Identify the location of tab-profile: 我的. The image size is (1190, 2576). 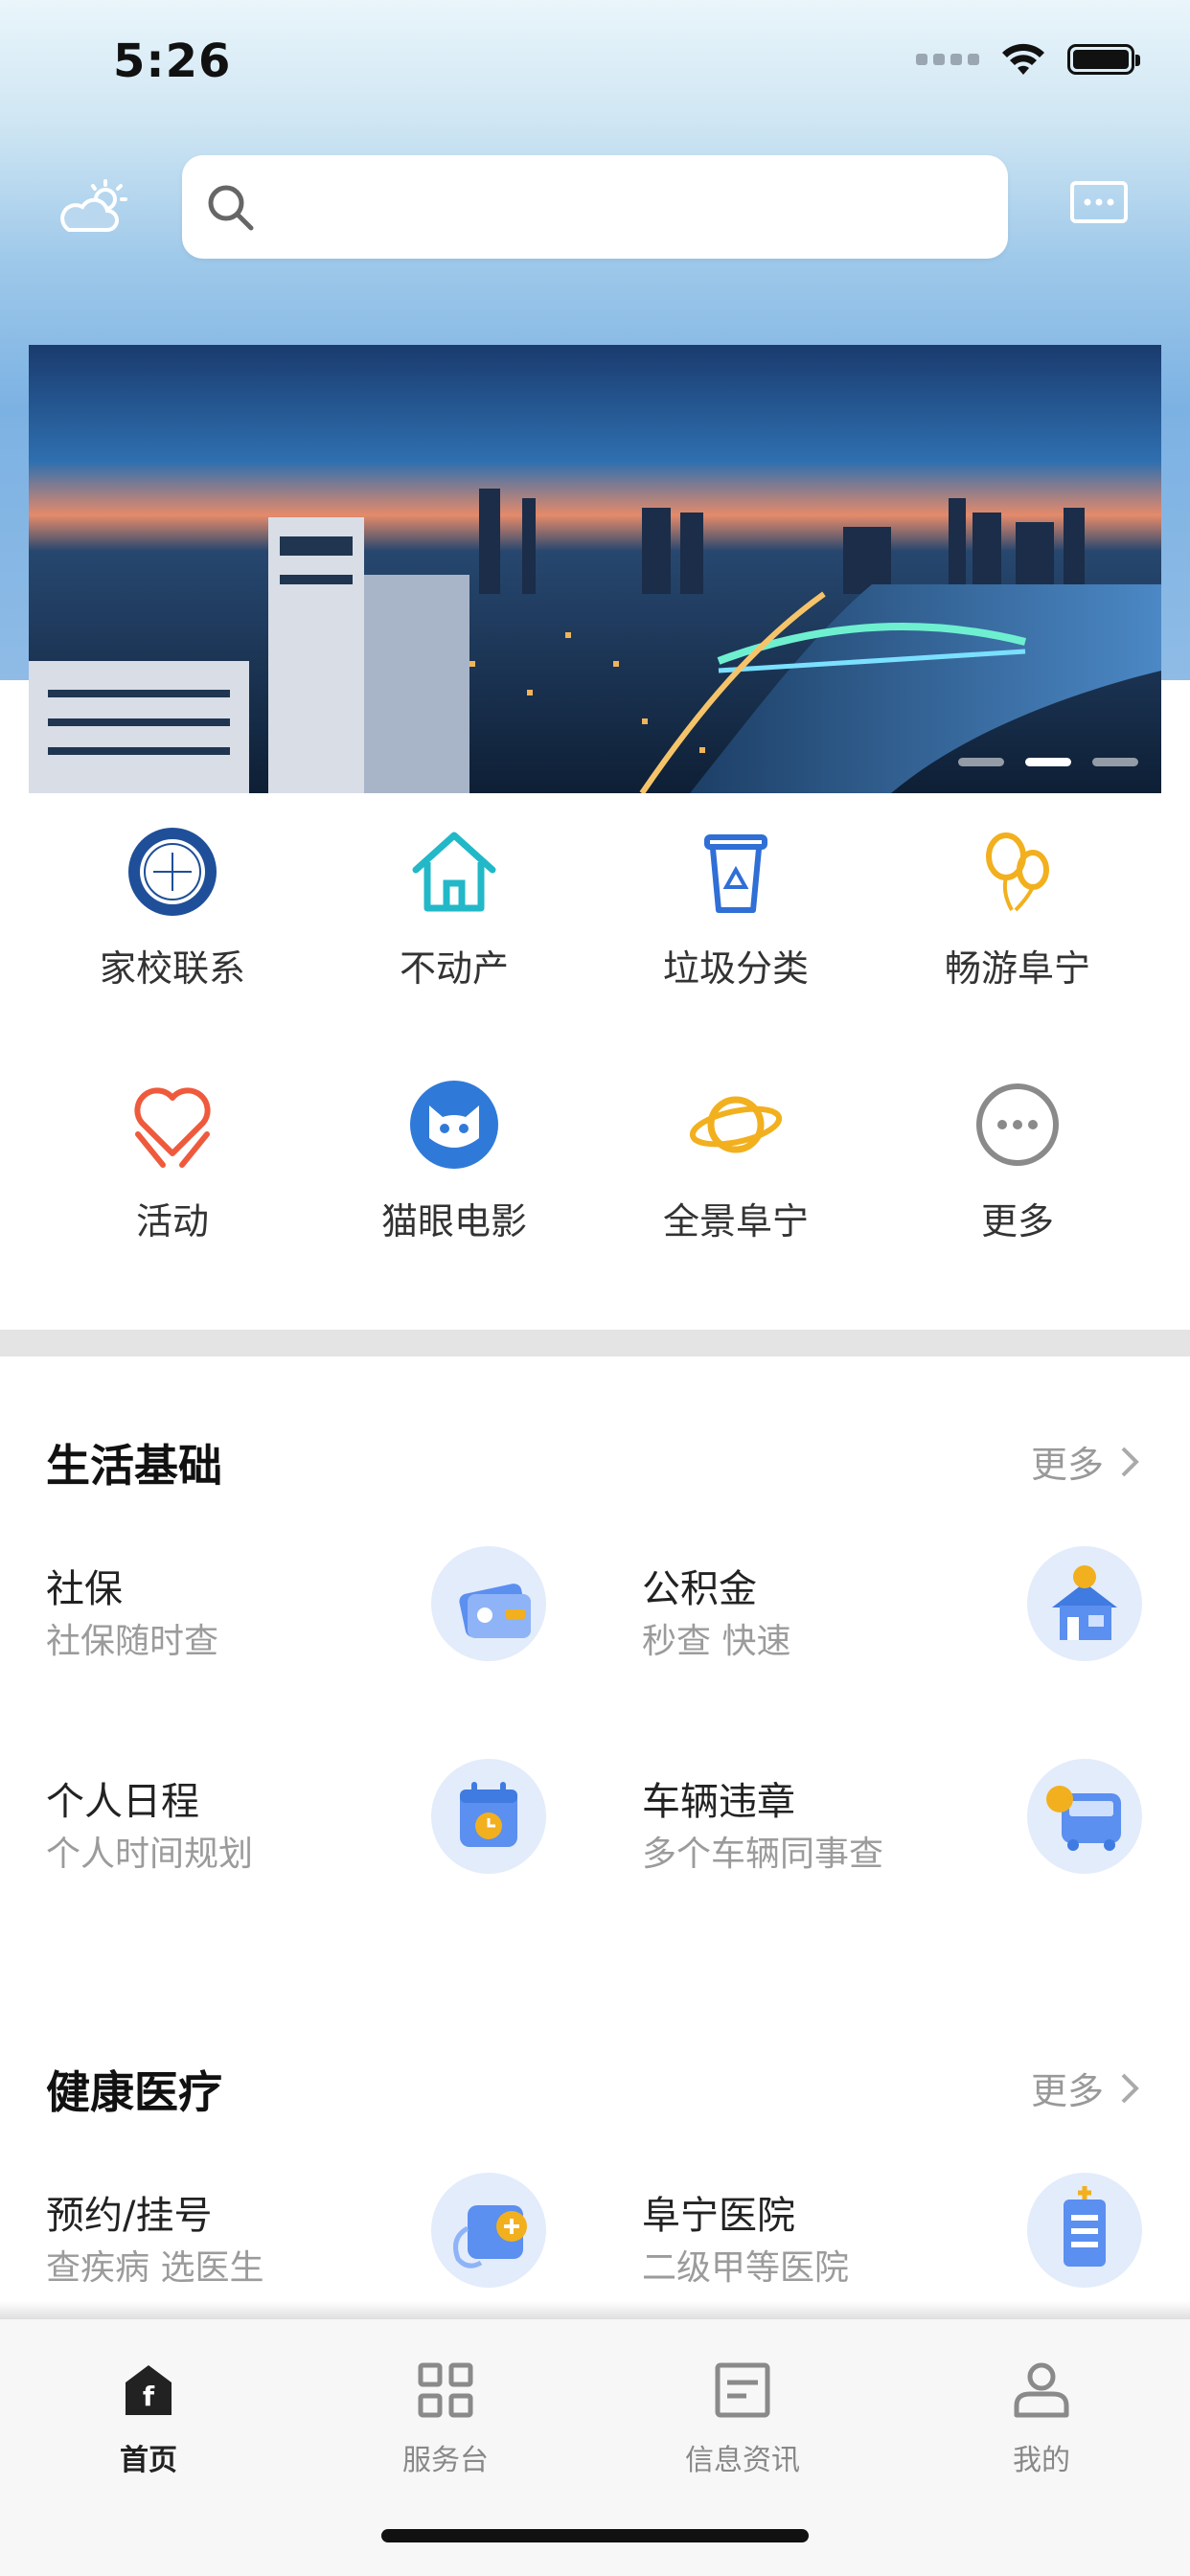
(1041, 2419).